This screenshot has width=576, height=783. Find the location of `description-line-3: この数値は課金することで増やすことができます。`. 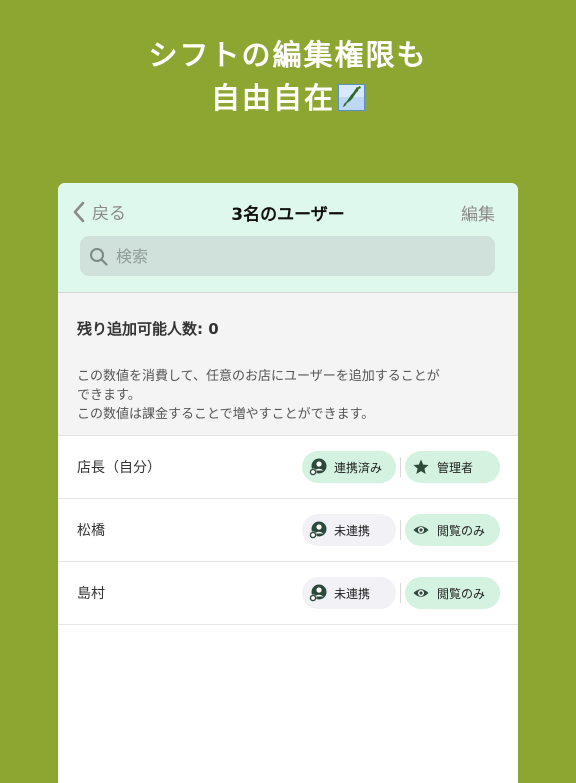

description-line-3: この数値は課金することで増やすことができます。 is located at coordinates (226, 414).